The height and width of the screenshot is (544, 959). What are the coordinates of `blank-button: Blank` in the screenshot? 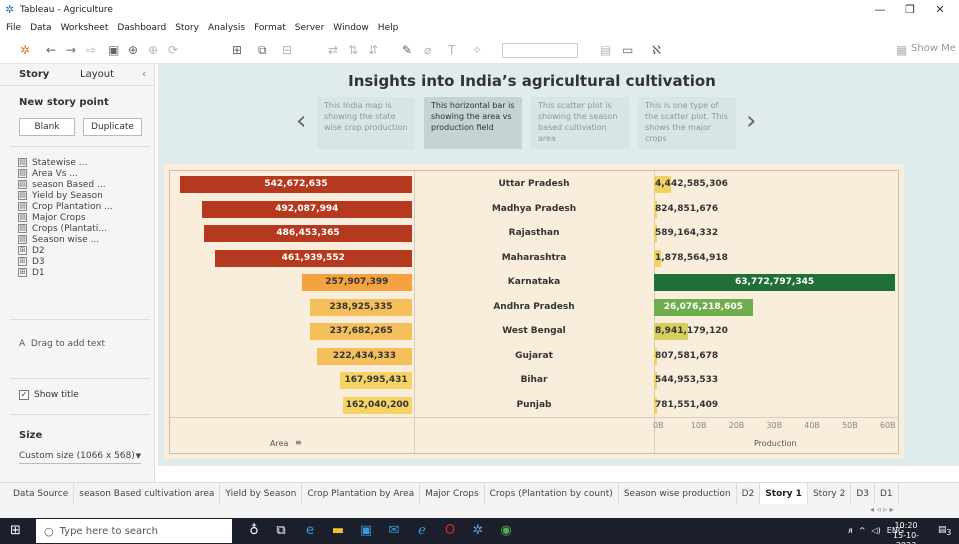 It's located at (47, 127).